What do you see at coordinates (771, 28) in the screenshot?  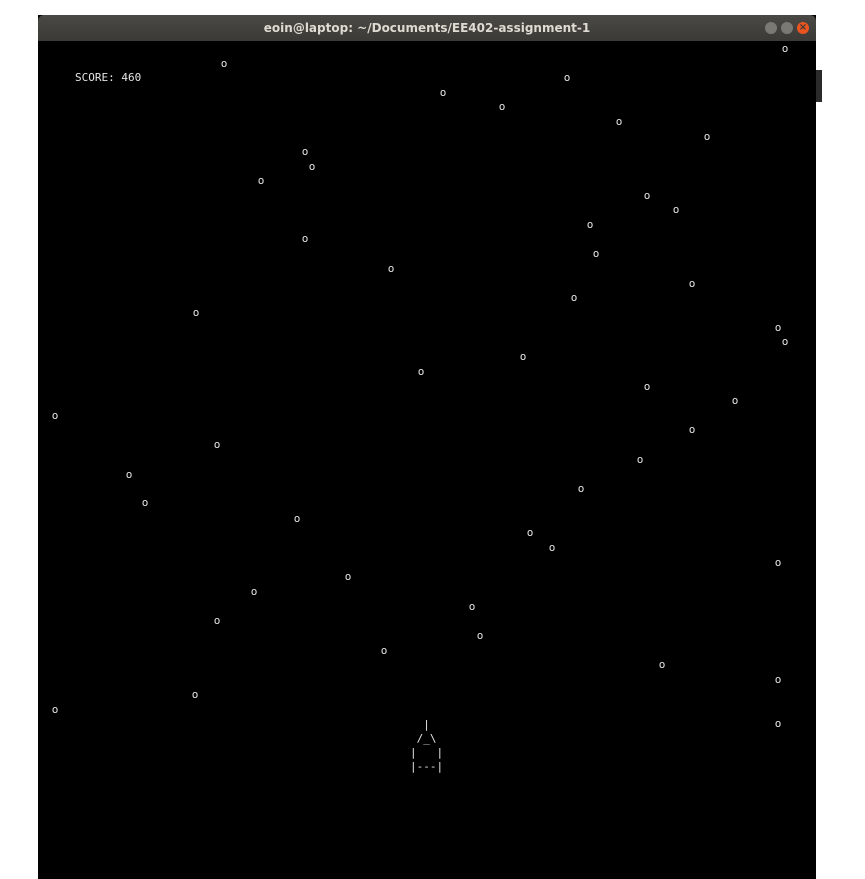 I see `minimize-button` at bounding box center [771, 28].